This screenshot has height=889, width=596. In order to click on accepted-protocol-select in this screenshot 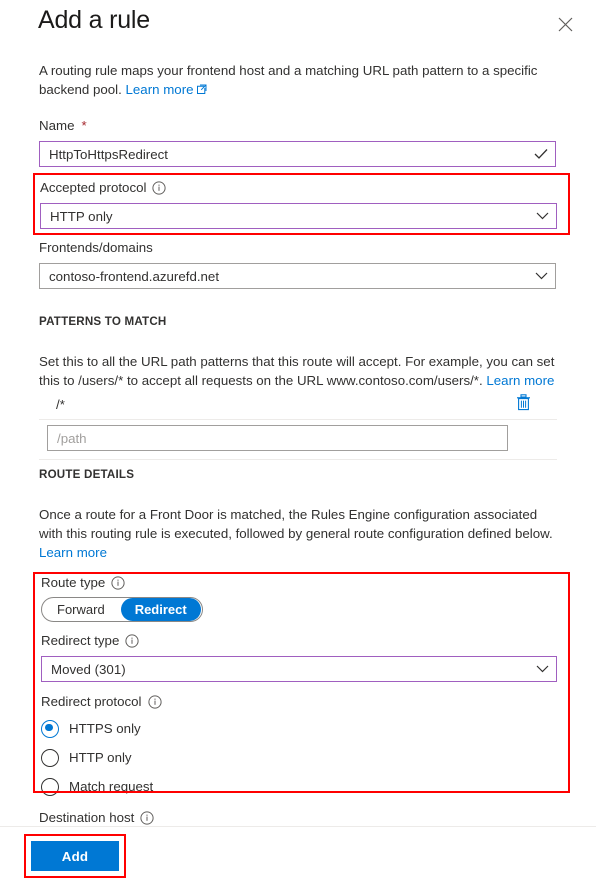, I will do `click(298, 216)`.